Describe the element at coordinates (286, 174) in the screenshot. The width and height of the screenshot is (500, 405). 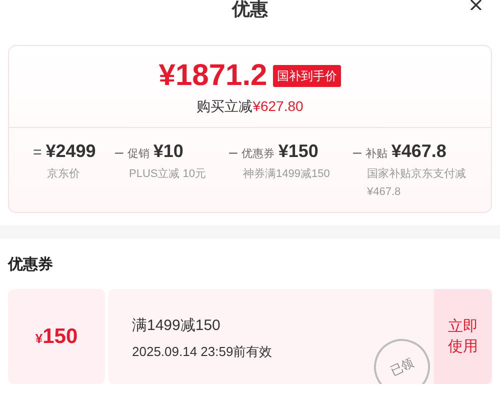
I see `breakdown-note: 神券满1499减150` at that location.